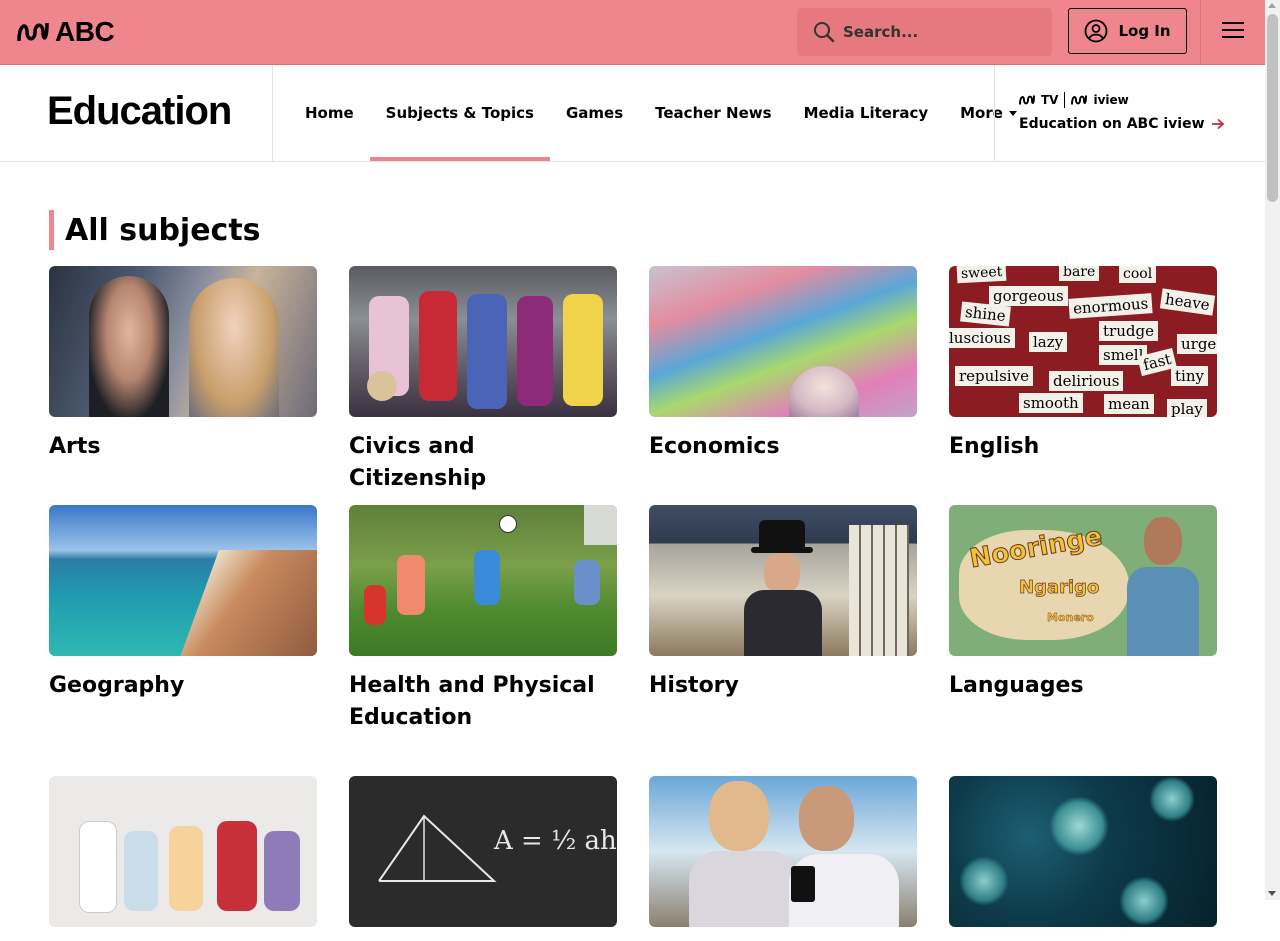 The image size is (1280, 941). What do you see at coordinates (1189, 376) in the screenshot?
I see `word-tile: tiny` at bounding box center [1189, 376].